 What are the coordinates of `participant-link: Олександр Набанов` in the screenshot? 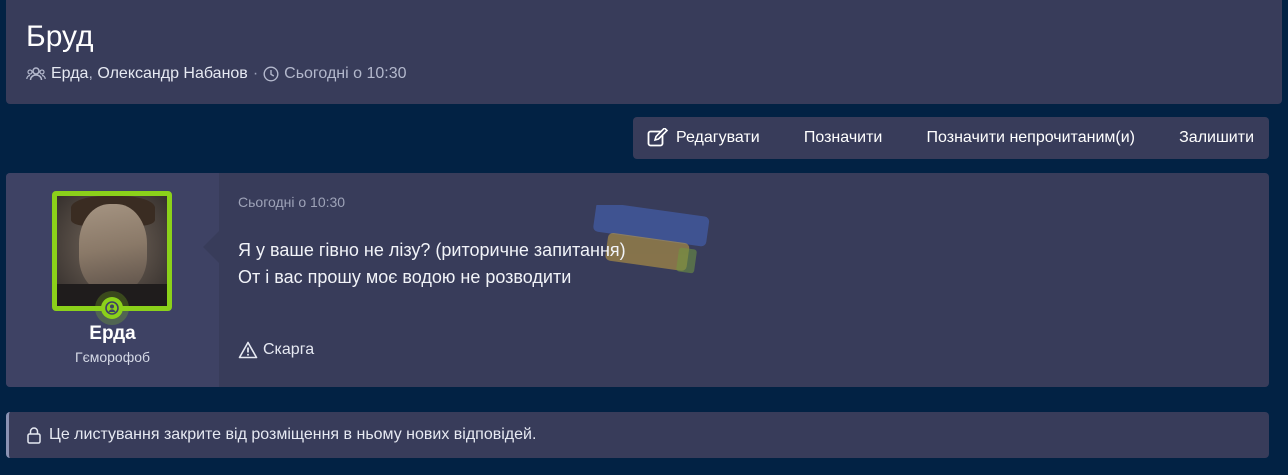 It's located at (172, 74).